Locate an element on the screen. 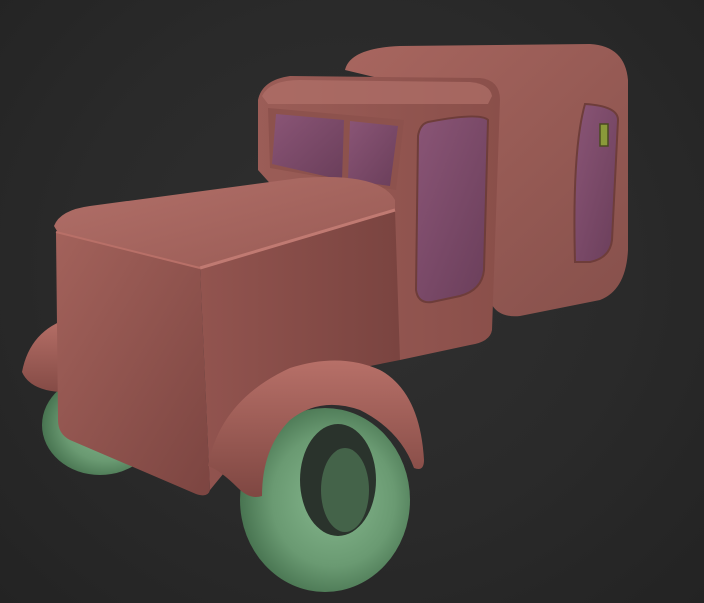 This screenshot has width=704, height=603. windshield-right is located at coordinates (373, 153).